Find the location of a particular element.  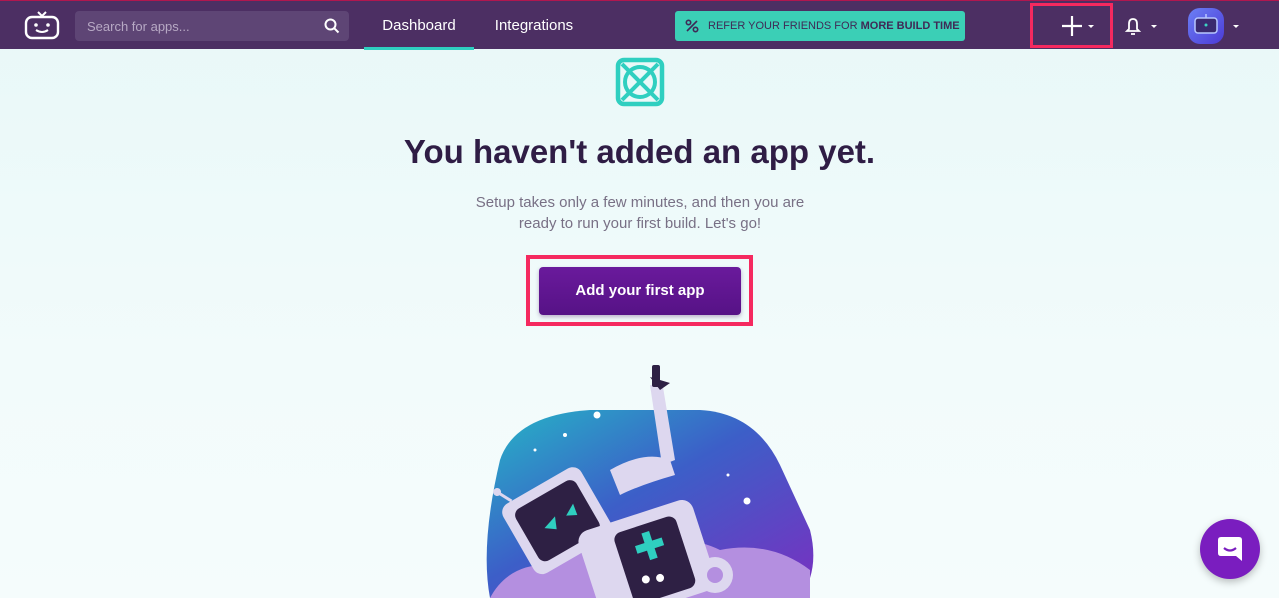

empty-box-icon is located at coordinates (640, 82).